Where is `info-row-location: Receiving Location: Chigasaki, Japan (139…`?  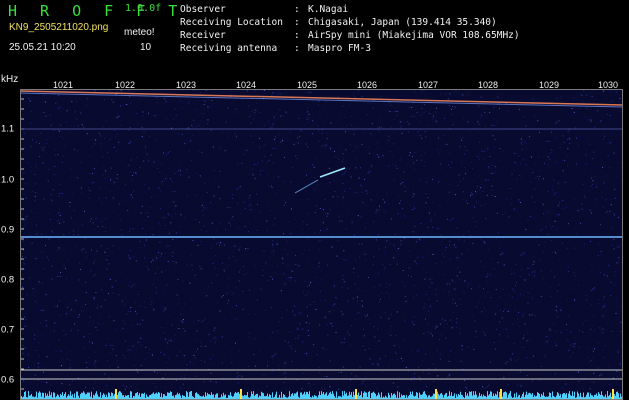
info-row-location: Receiving Location: Chigasaki, Japan (139… is located at coordinates (338, 22).